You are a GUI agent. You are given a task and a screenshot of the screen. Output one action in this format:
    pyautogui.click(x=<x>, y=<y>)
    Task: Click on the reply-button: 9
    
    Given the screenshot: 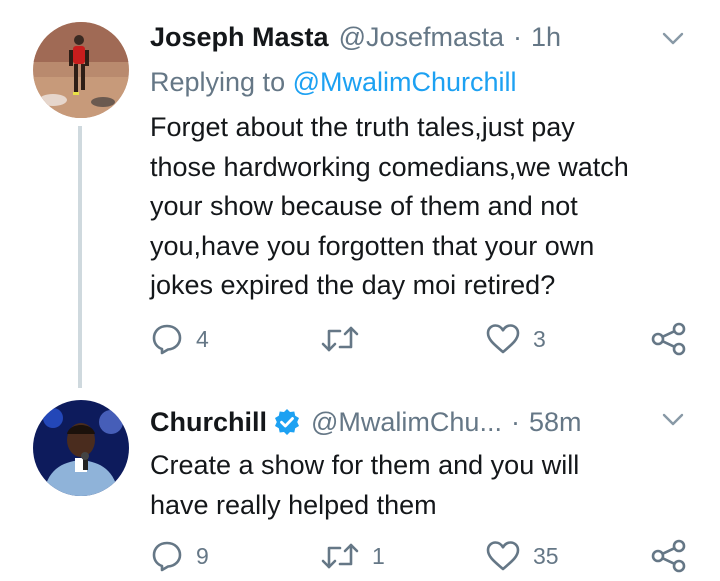 What is the action you would take?
    pyautogui.click(x=179, y=556)
    